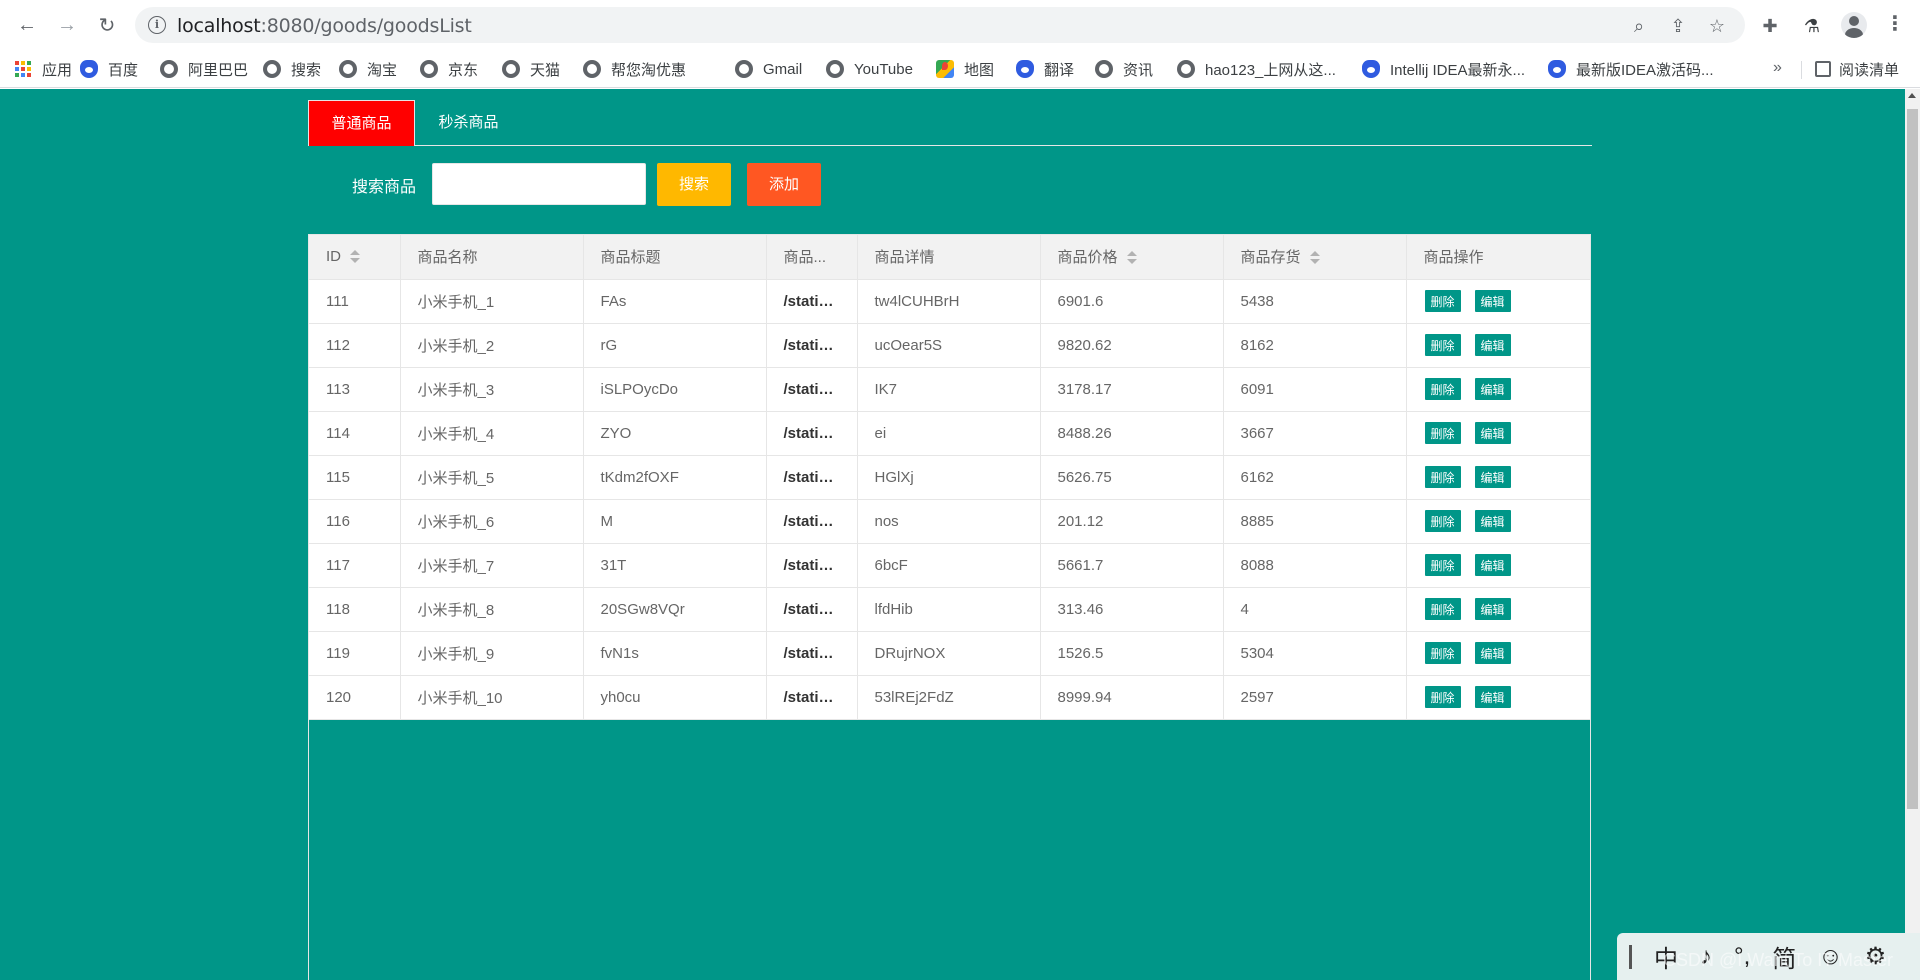 This screenshot has height=980, width=1920. I want to click on tab-normal-goods: 普通商品, so click(361, 123).